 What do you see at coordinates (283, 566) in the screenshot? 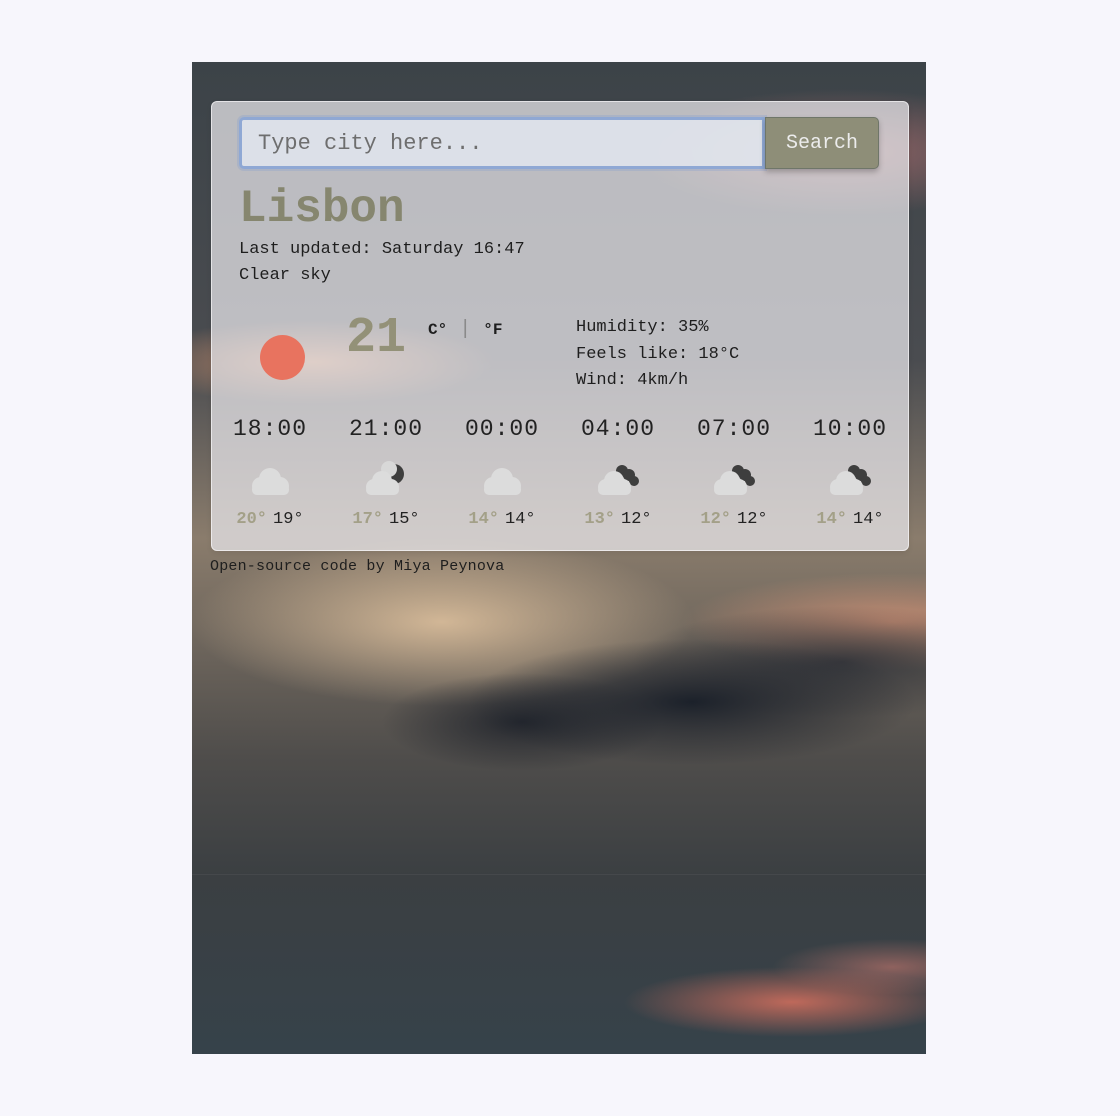
I see `open-source-link: Open-source code` at bounding box center [283, 566].